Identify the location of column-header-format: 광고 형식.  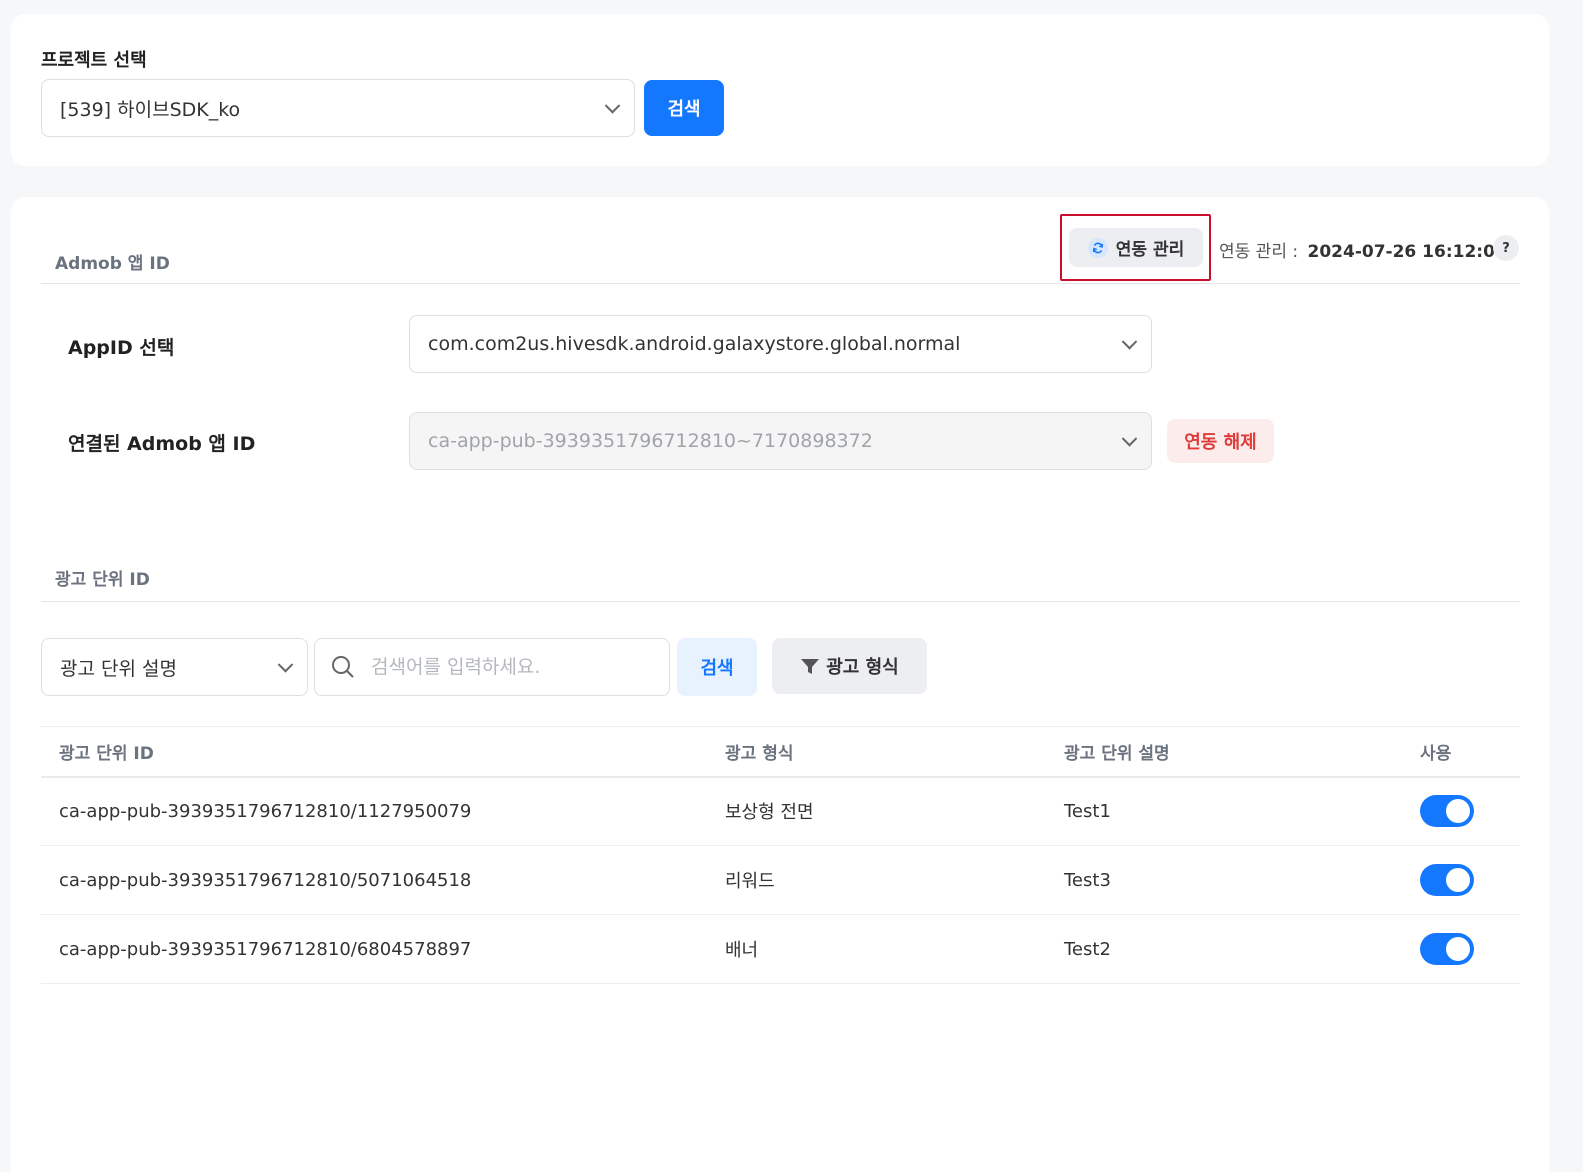
(876, 752).